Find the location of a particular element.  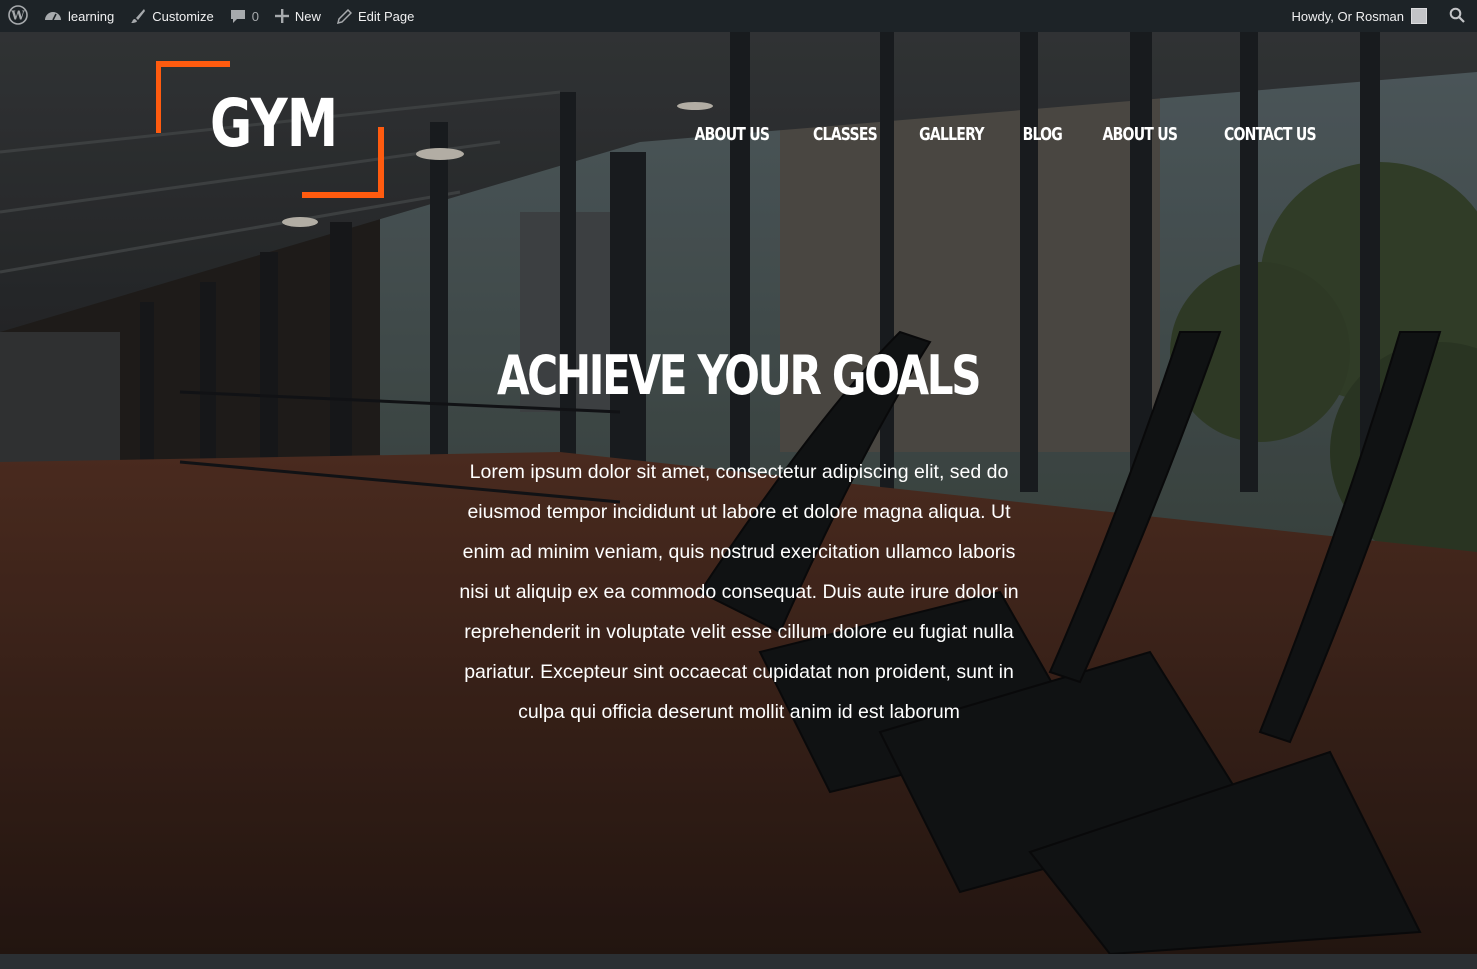

hero-headline: ACHIEVE YOUR GOALS is located at coordinates (738, 375).